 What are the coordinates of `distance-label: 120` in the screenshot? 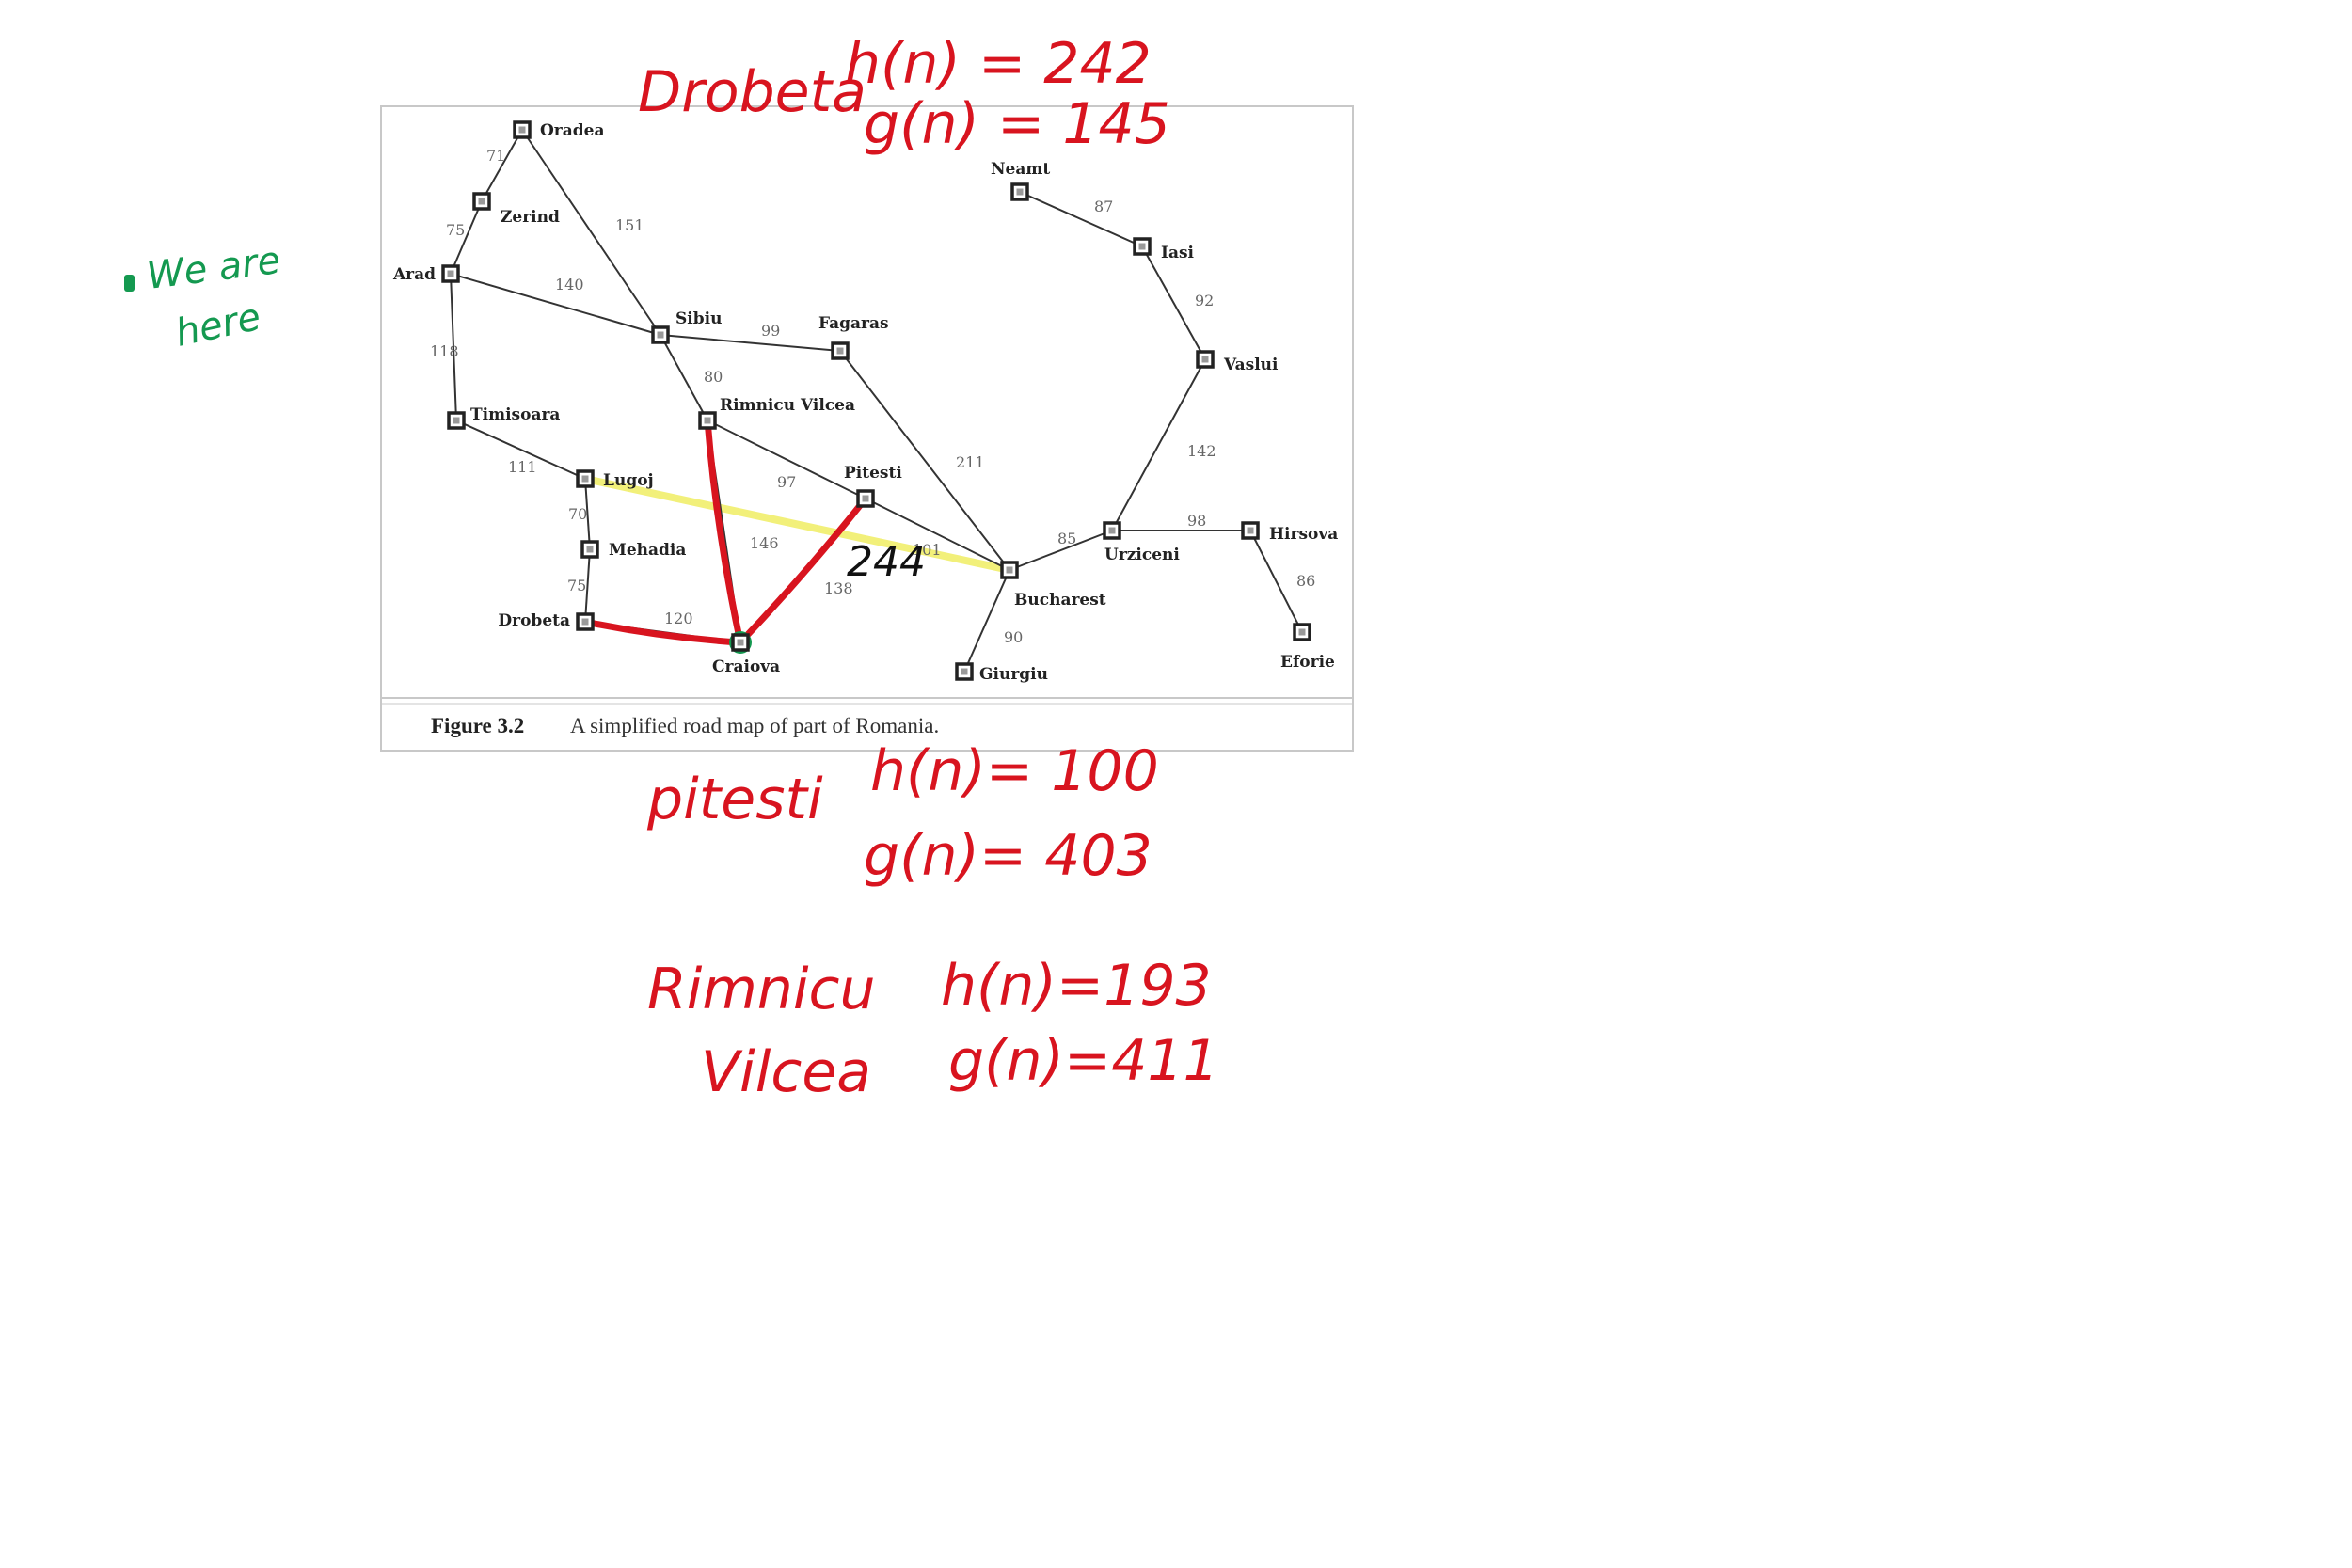 It's located at (678, 618).